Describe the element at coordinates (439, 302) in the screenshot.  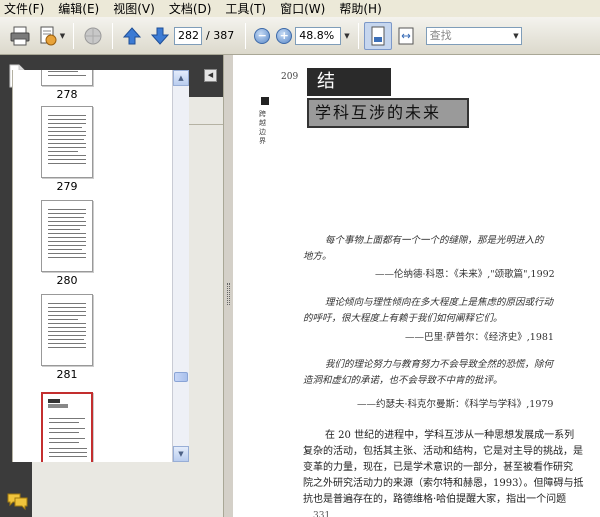
I see `epigraph-line: 理论倾向与理性倾向在多大程度上是焦虑的原因或行动` at that location.